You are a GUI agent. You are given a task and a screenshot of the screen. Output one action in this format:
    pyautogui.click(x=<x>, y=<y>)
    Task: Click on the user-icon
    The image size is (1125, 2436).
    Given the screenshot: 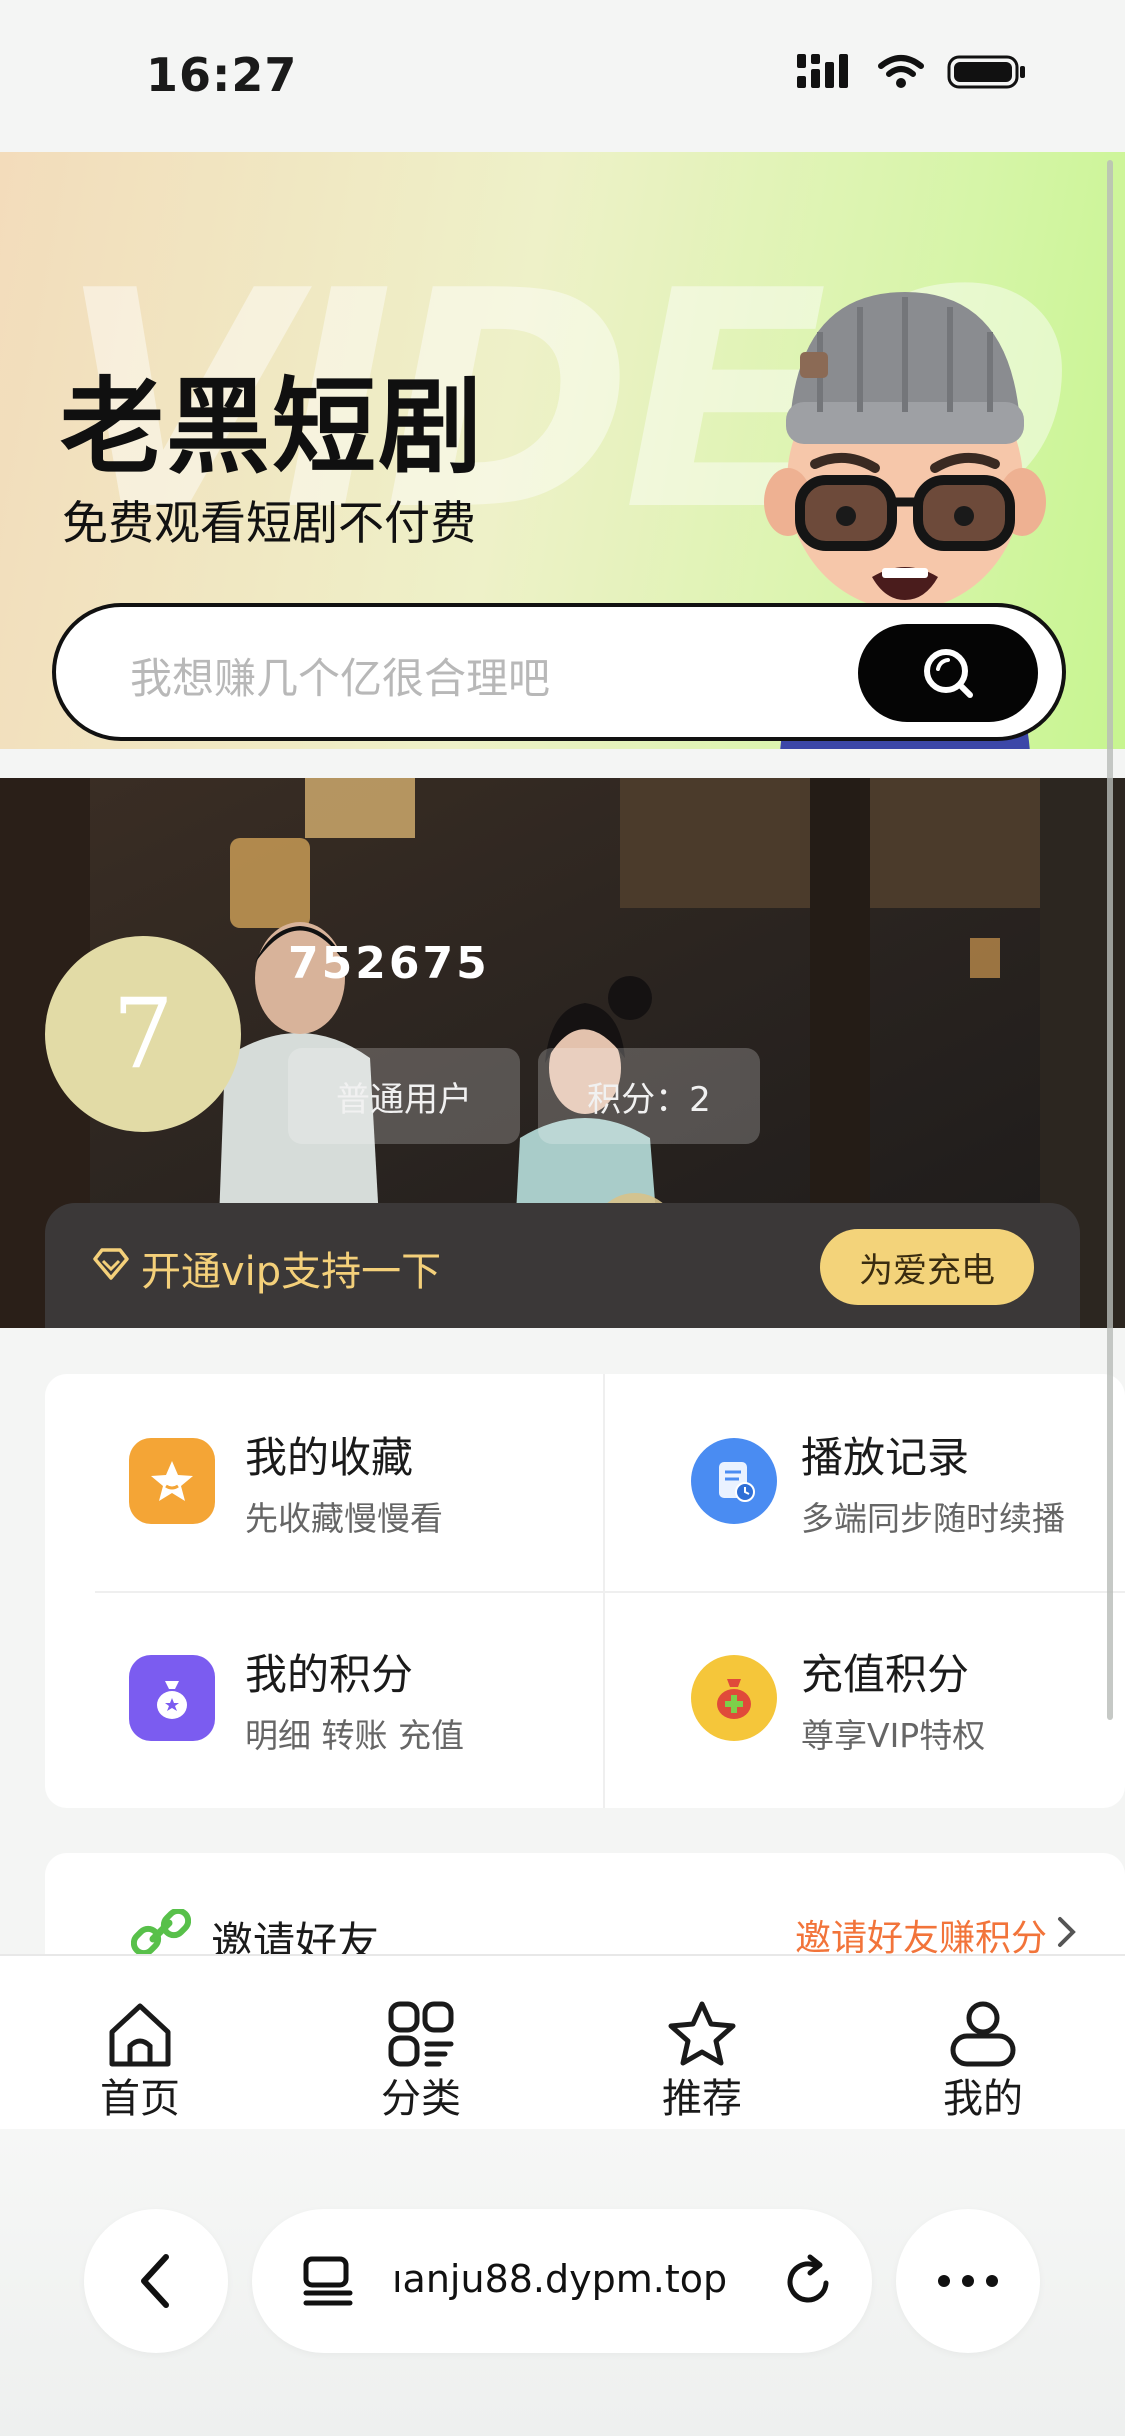 What is the action you would take?
    pyautogui.click(x=983, y=2034)
    